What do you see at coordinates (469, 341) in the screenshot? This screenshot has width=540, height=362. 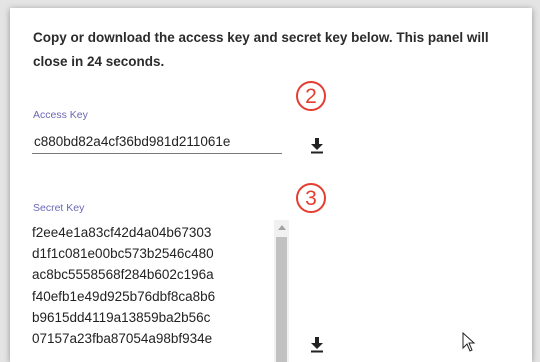 I see `mouse-pointer-icon` at bounding box center [469, 341].